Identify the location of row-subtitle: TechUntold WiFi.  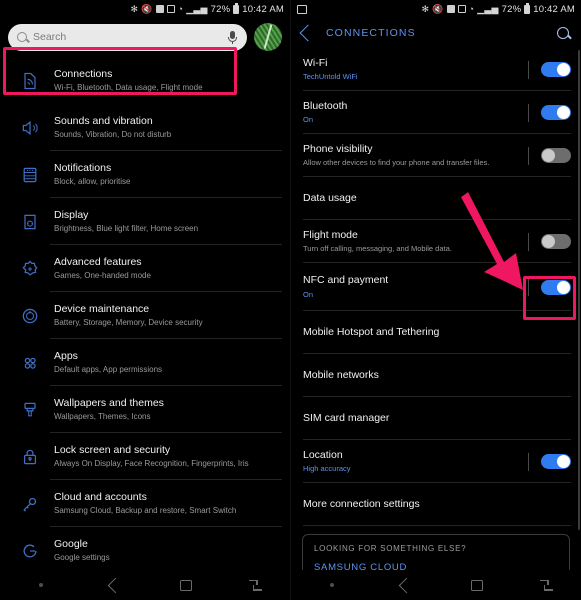
(330, 76).